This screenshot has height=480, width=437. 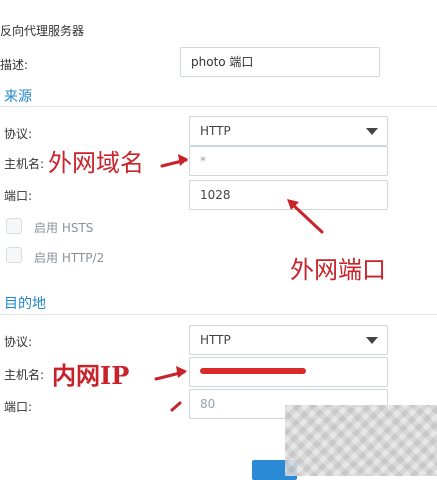 I want to click on arrow-head-external-domain, so click(x=183, y=160).